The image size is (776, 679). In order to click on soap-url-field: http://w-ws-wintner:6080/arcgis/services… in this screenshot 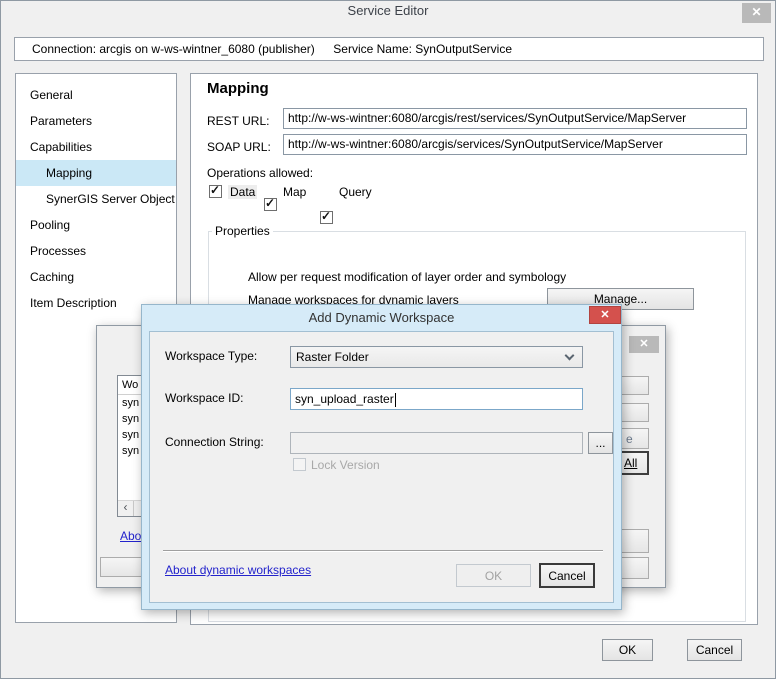, I will do `click(515, 144)`.